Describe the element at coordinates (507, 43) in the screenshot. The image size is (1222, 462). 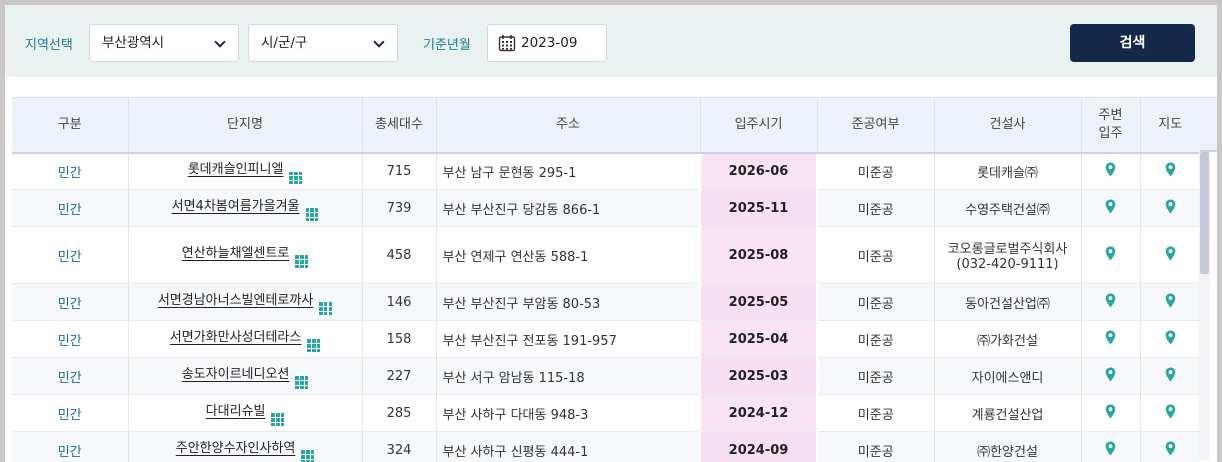
I see `calendar-icon` at that location.